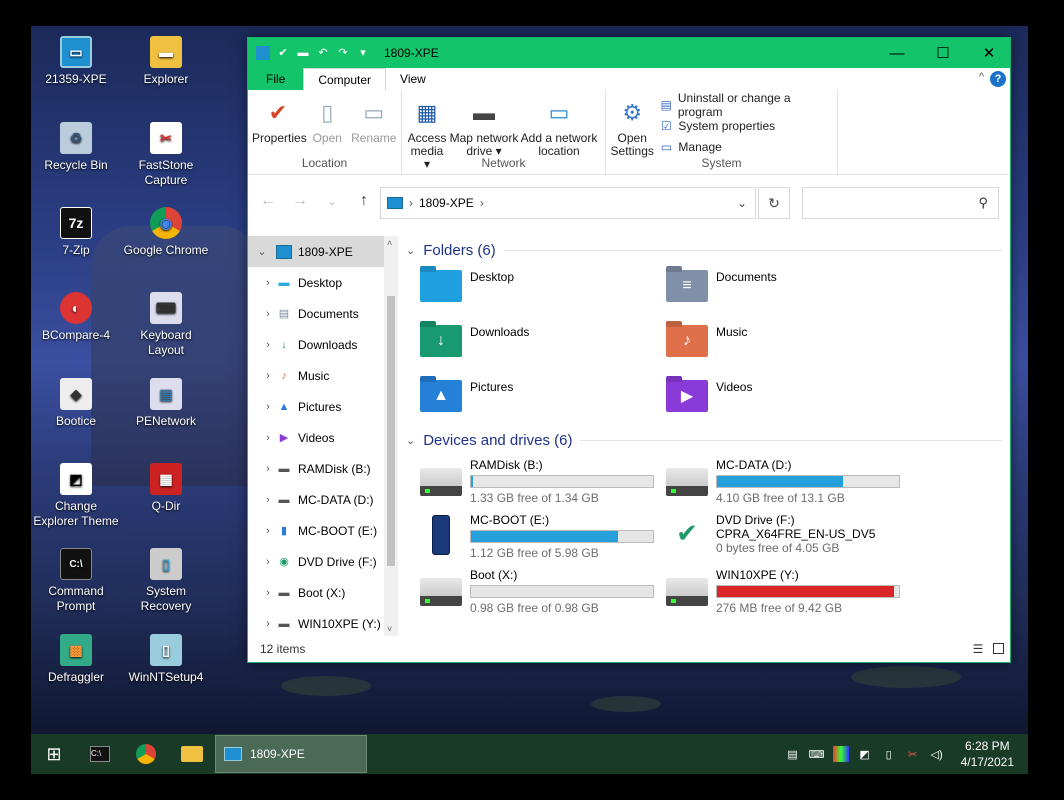 This screenshot has width=1064, height=800. What do you see at coordinates (192, 754) in the screenshot?
I see `taskbar-explorer` at bounding box center [192, 754].